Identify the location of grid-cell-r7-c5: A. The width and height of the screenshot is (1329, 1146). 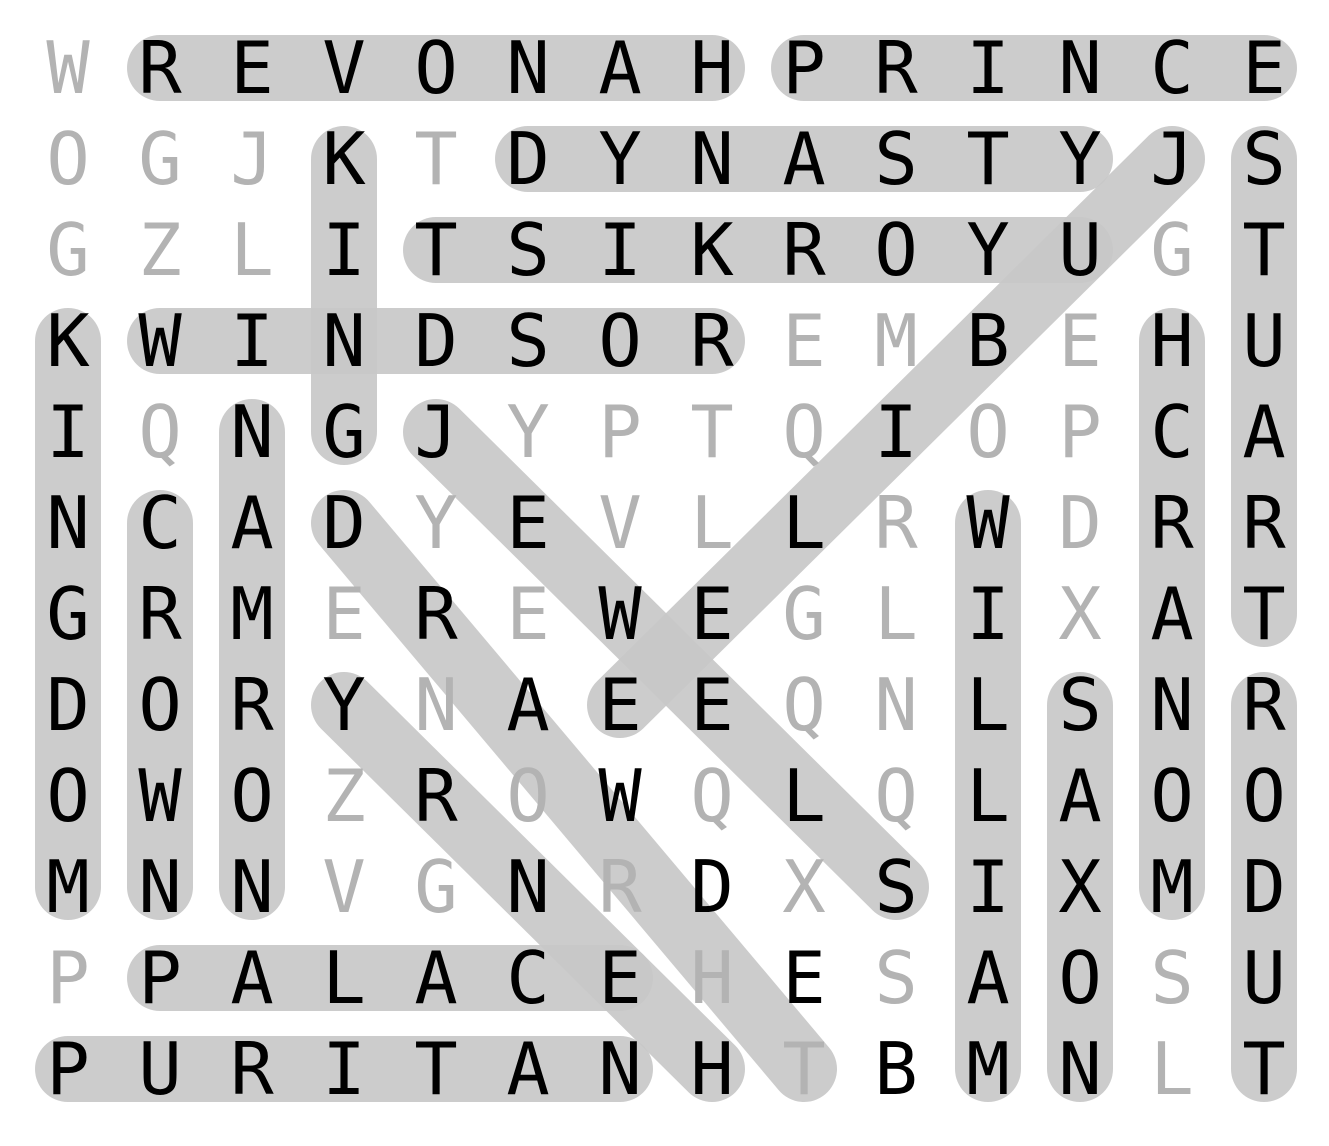
(527, 705).